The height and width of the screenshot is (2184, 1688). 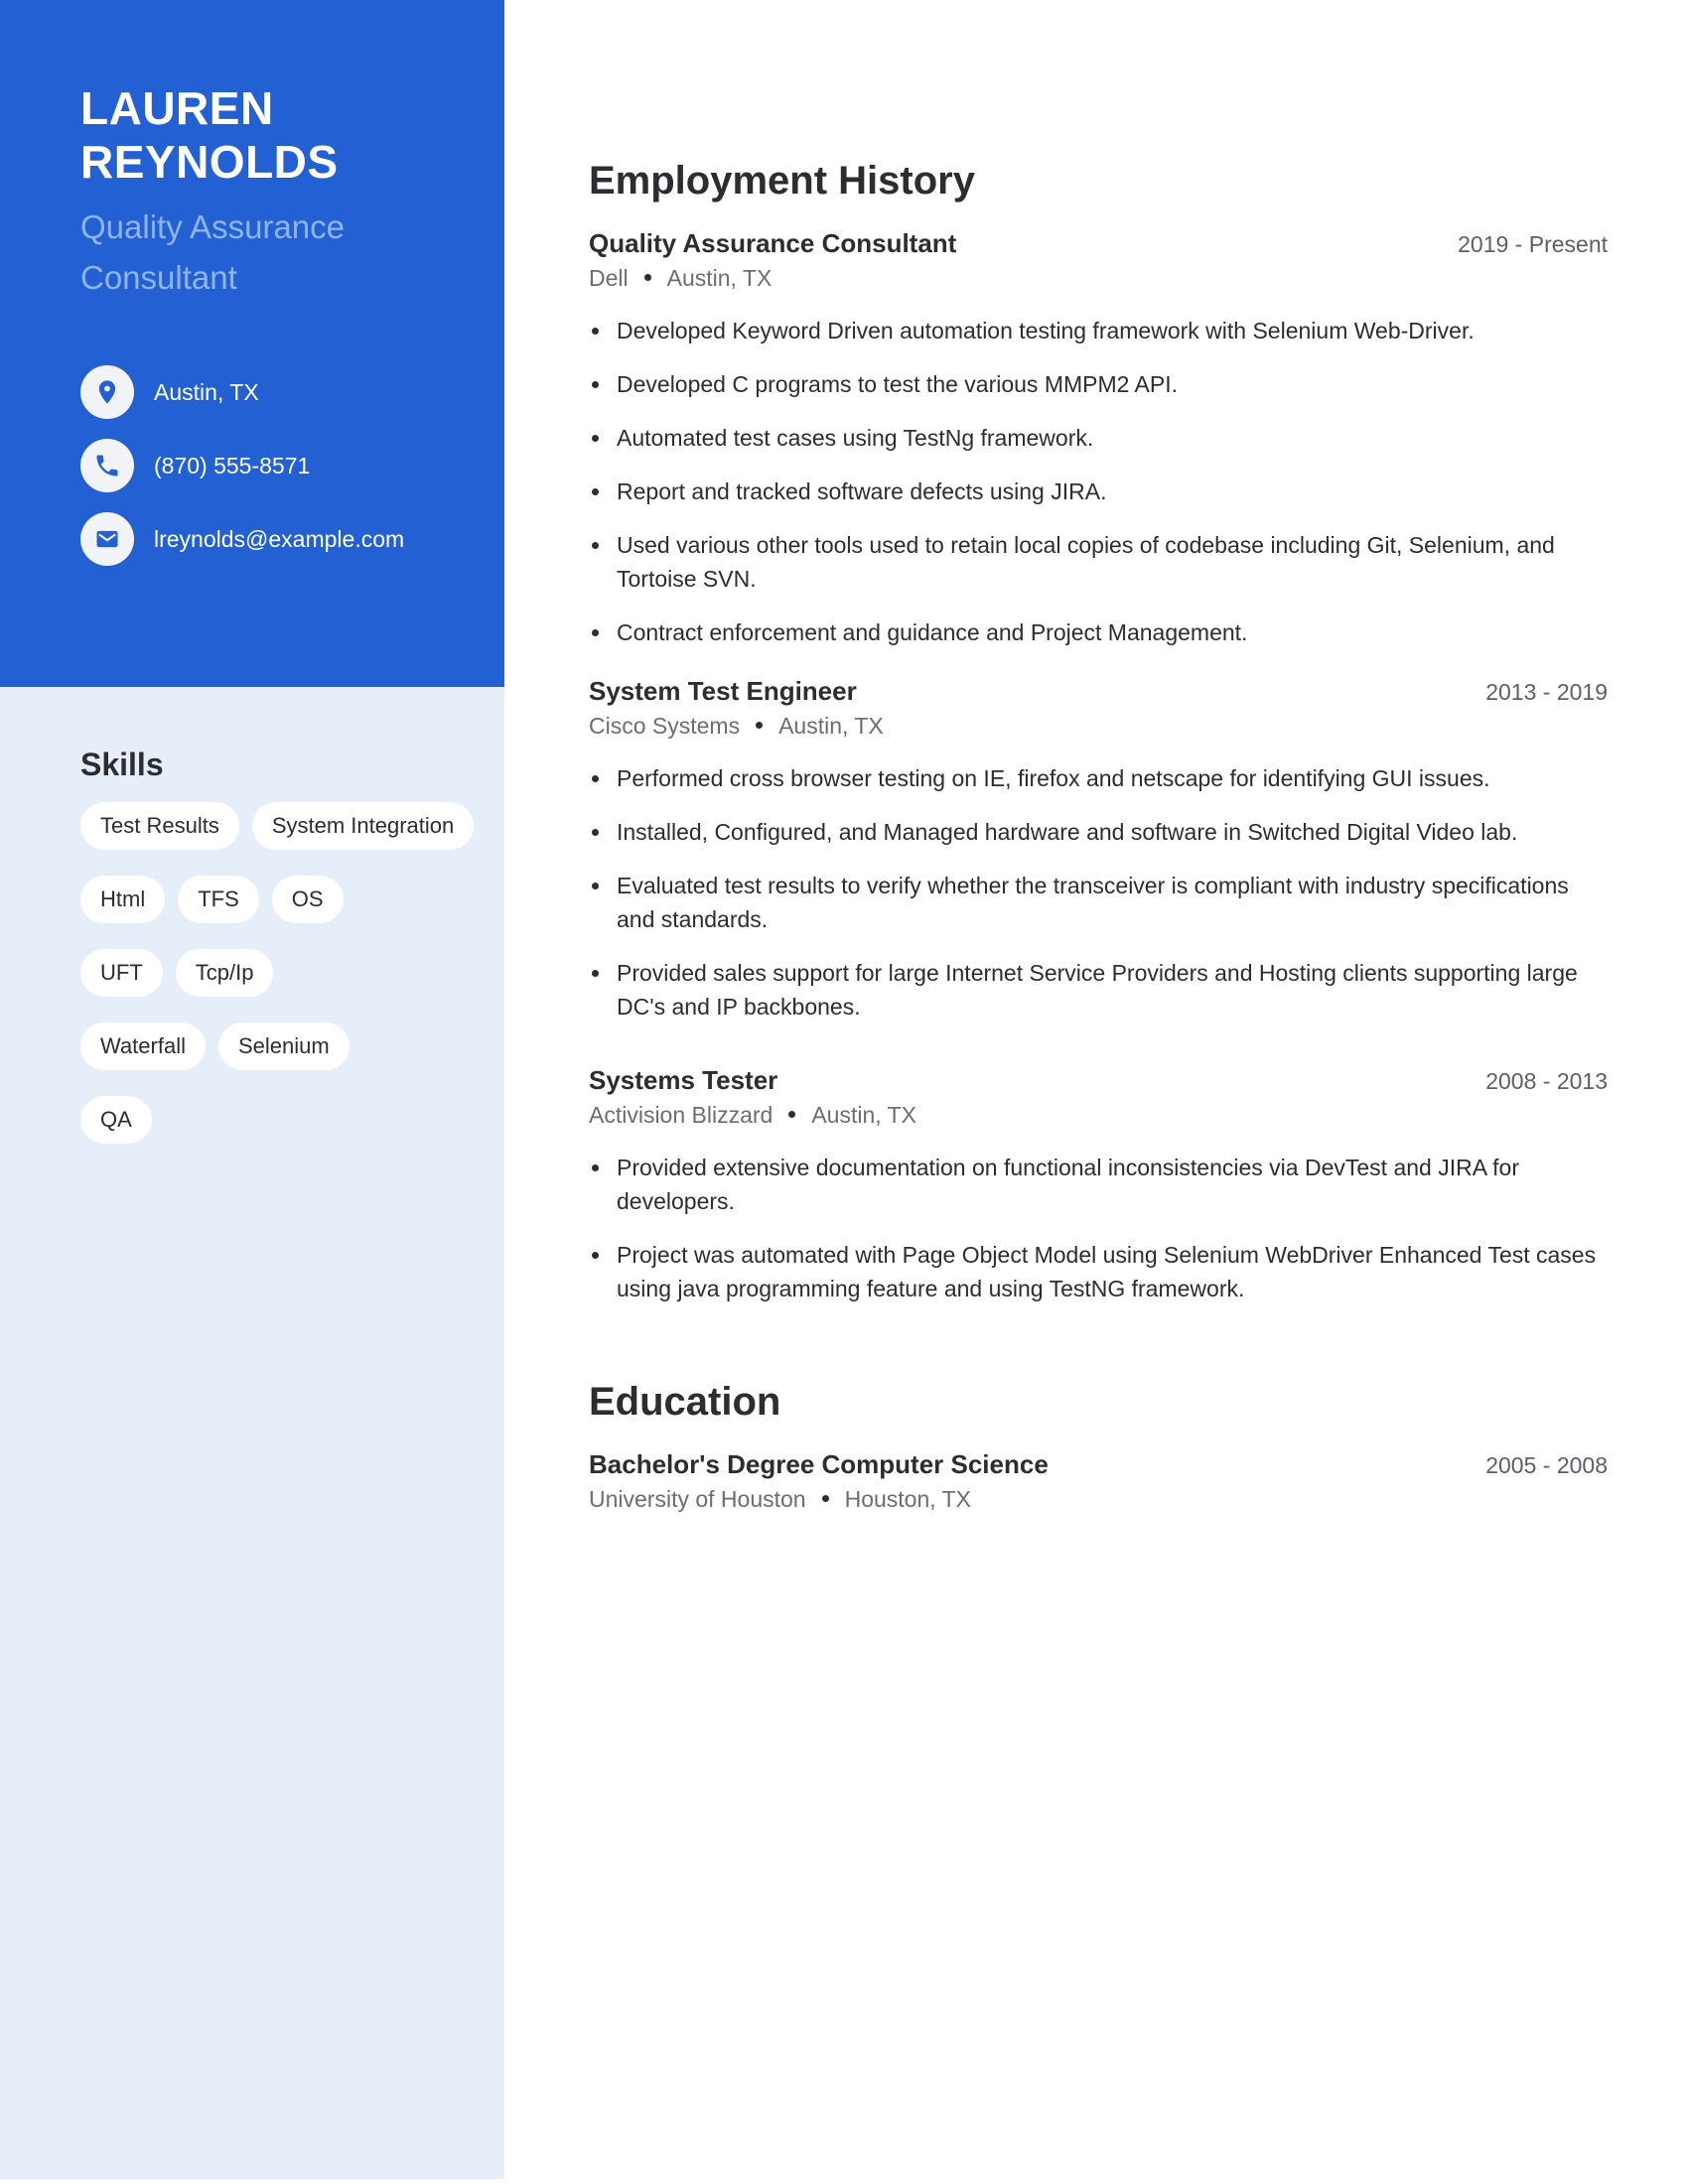 What do you see at coordinates (279, 539) in the screenshot?
I see `contact-email-text: lreynolds@example.com` at bounding box center [279, 539].